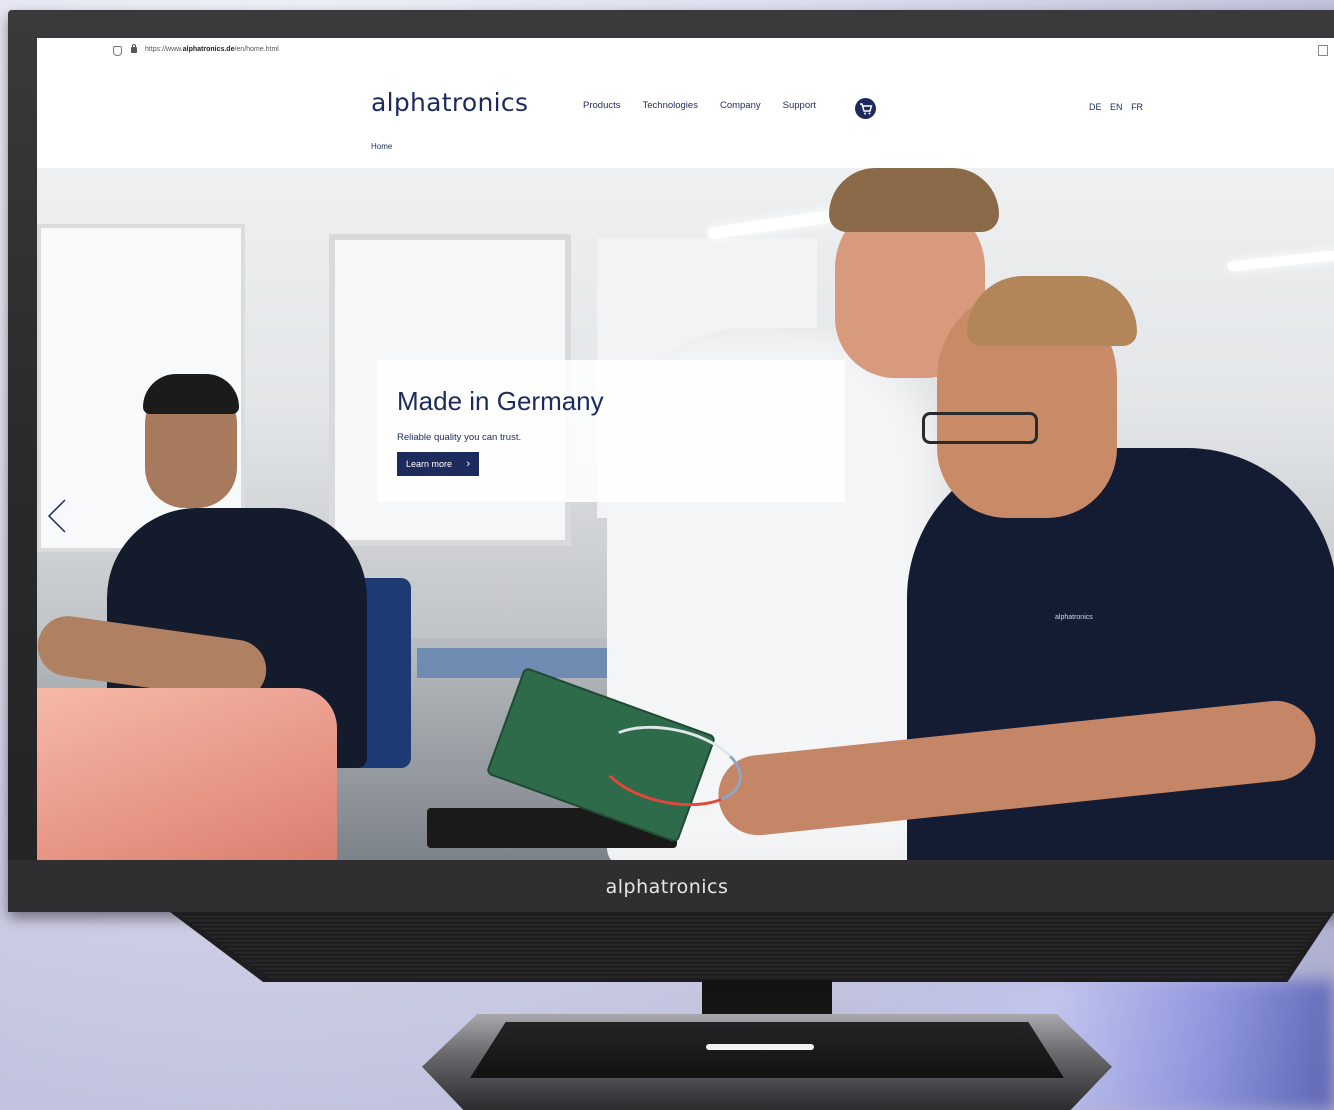 Image resolution: width=1334 pixels, height=1110 pixels. I want to click on hero-title: Made in Germany, so click(500, 401).